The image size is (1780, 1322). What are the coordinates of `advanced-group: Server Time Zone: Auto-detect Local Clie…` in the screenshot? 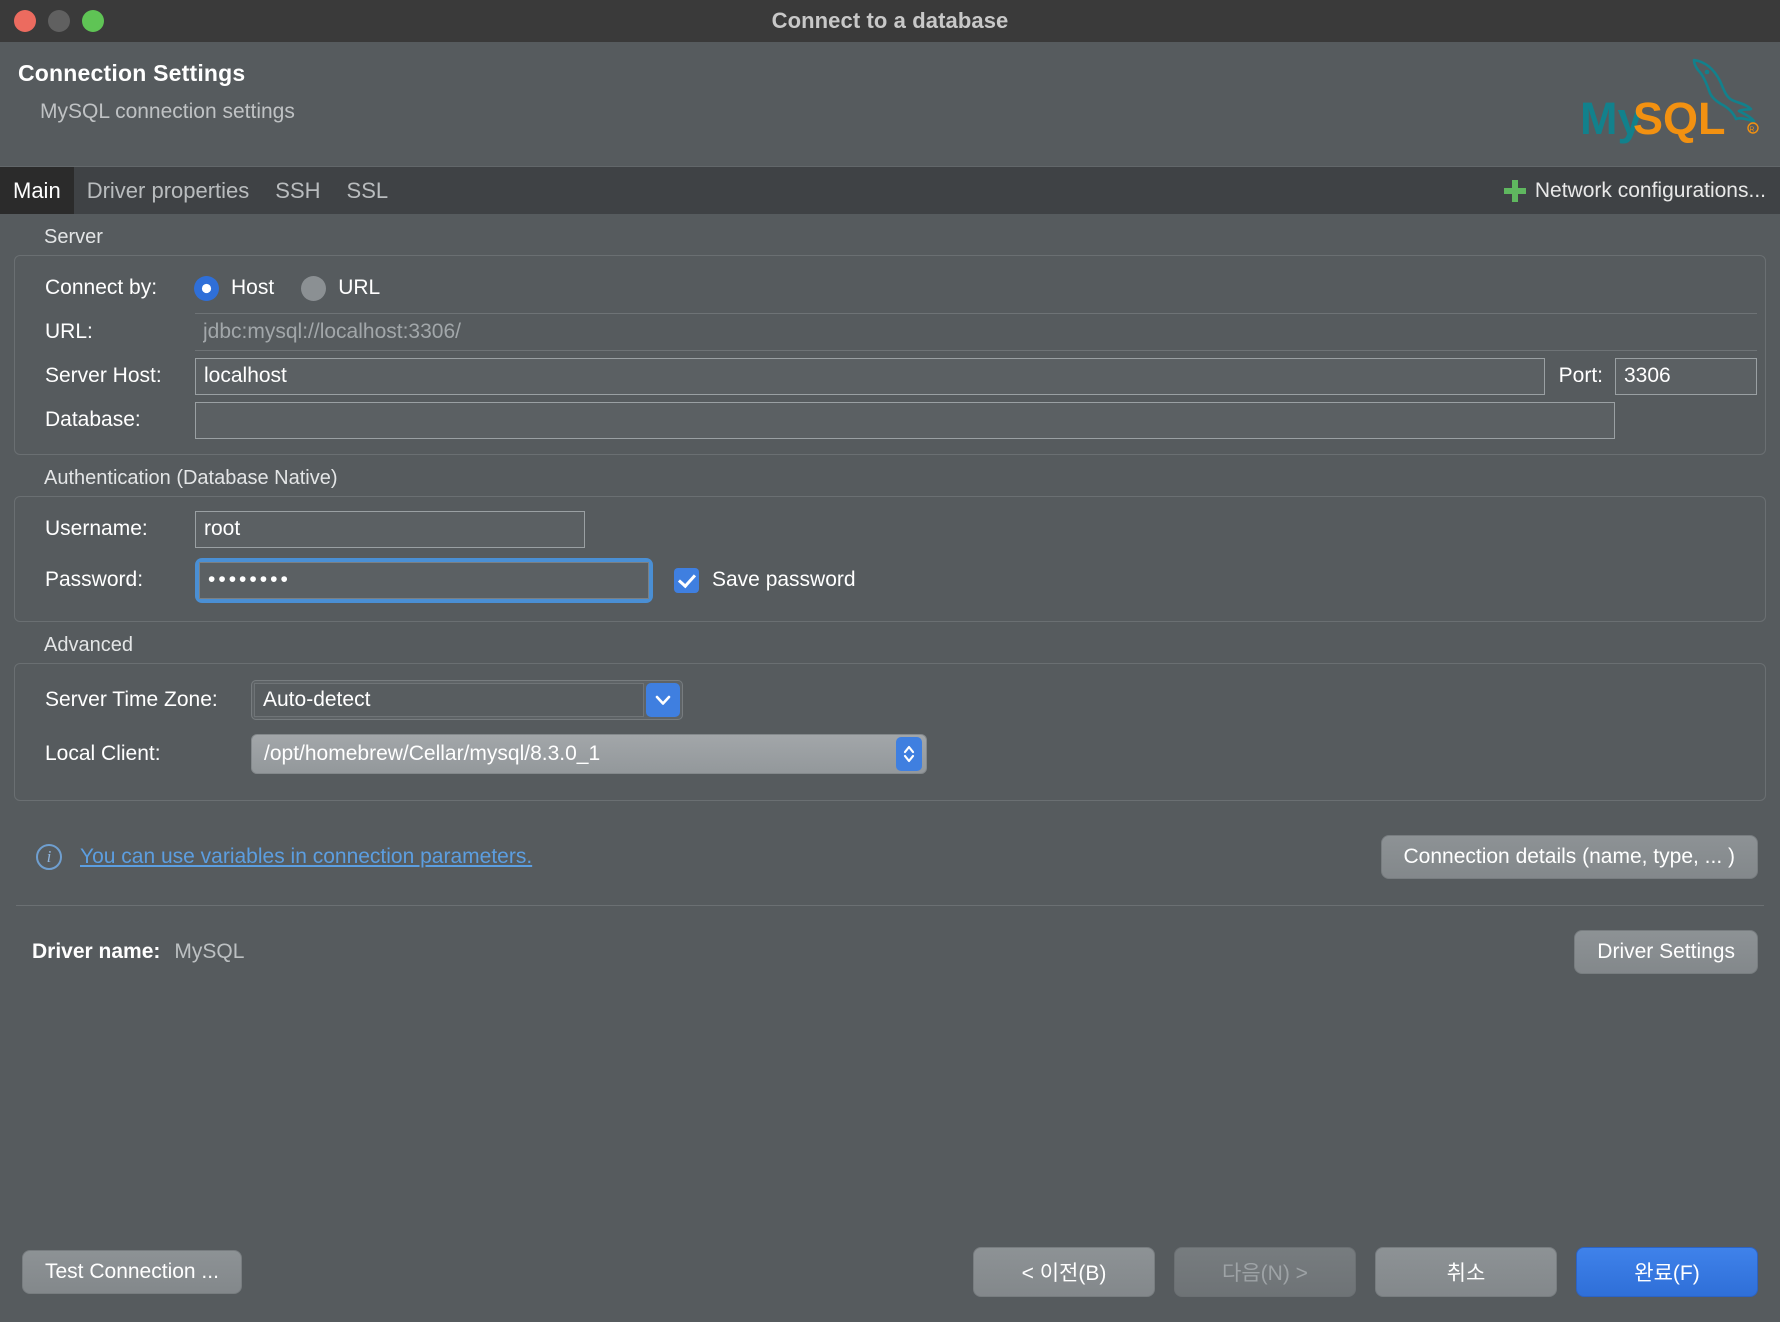 It's located at (890, 732).